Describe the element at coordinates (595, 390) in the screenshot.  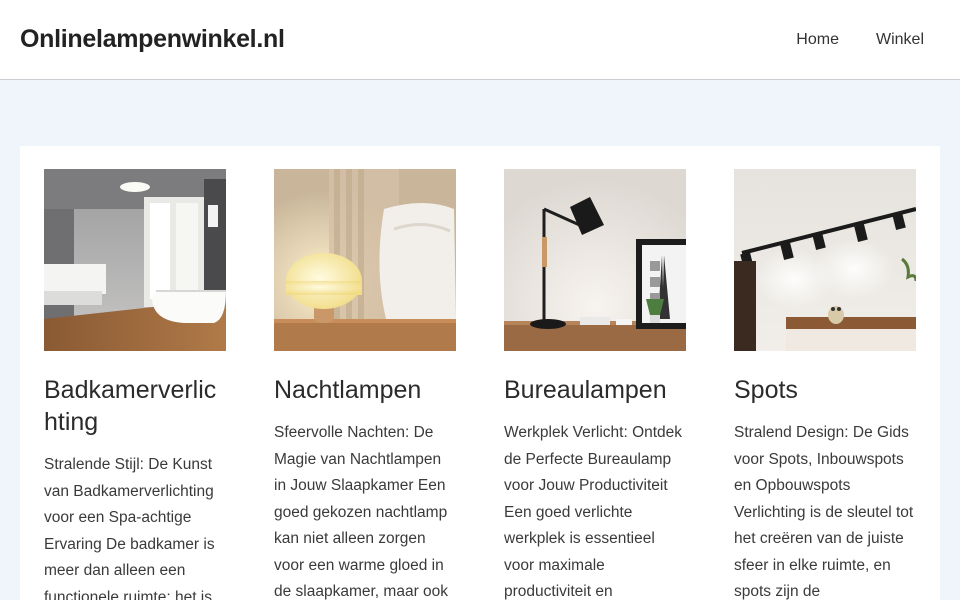
I see `category-title-bureaulampen: Bureaulampen` at that location.